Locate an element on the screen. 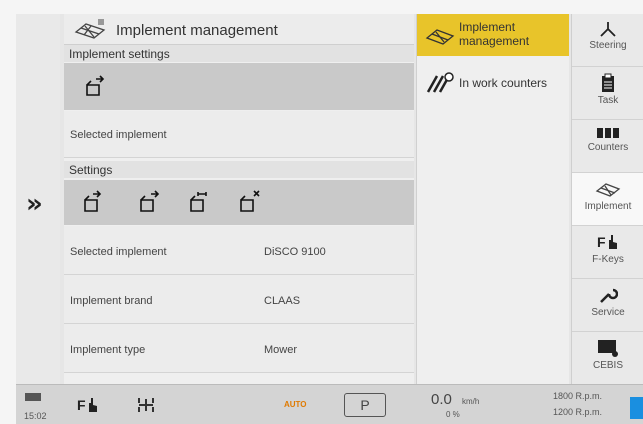 The width and height of the screenshot is (643, 424). menu-item-in-work-counters: In work counters is located at coordinates (493, 83).